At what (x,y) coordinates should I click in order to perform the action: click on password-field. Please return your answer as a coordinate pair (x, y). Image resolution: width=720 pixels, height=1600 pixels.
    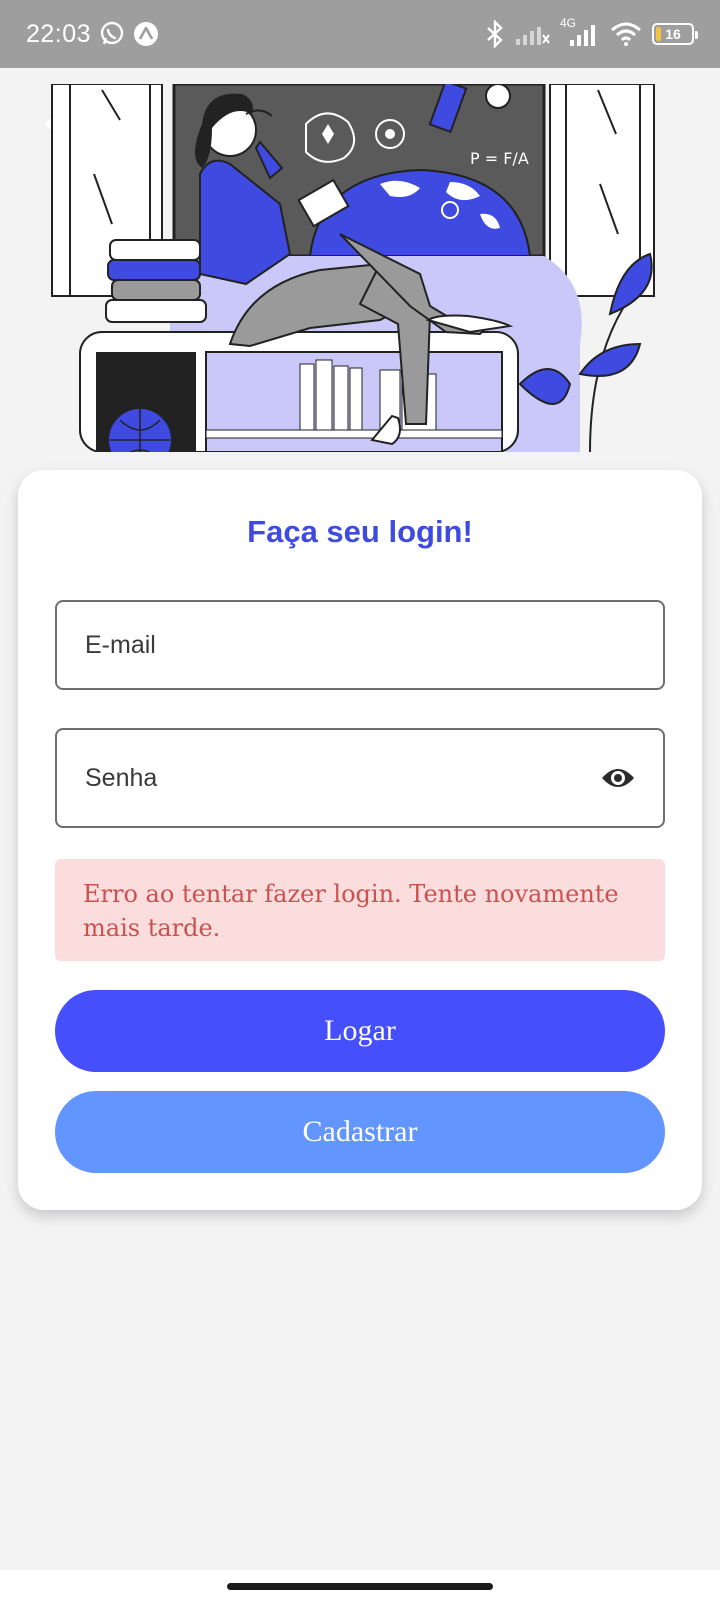
    Looking at the image, I should click on (360, 778).